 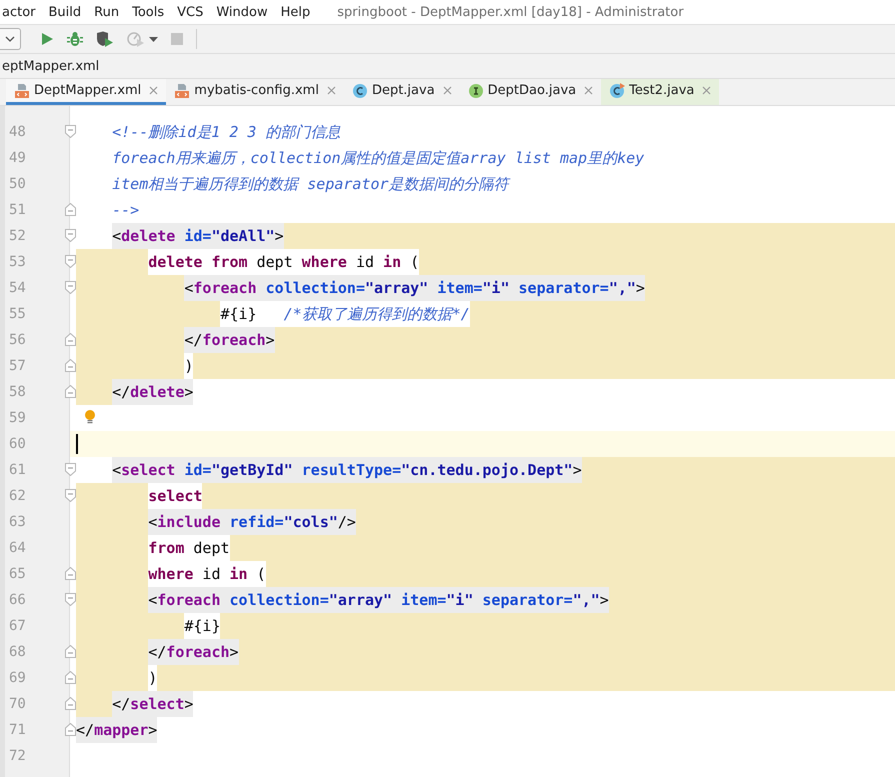 What do you see at coordinates (17, 236) in the screenshot?
I see `line-number: 52` at bounding box center [17, 236].